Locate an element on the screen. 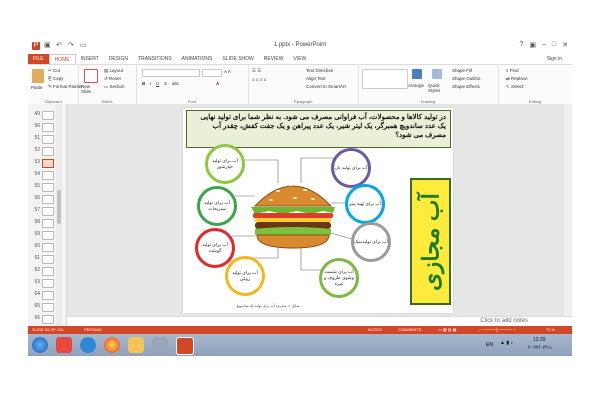  align-icons: ≡ ≡ ≡ ≡ is located at coordinates (259, 79).